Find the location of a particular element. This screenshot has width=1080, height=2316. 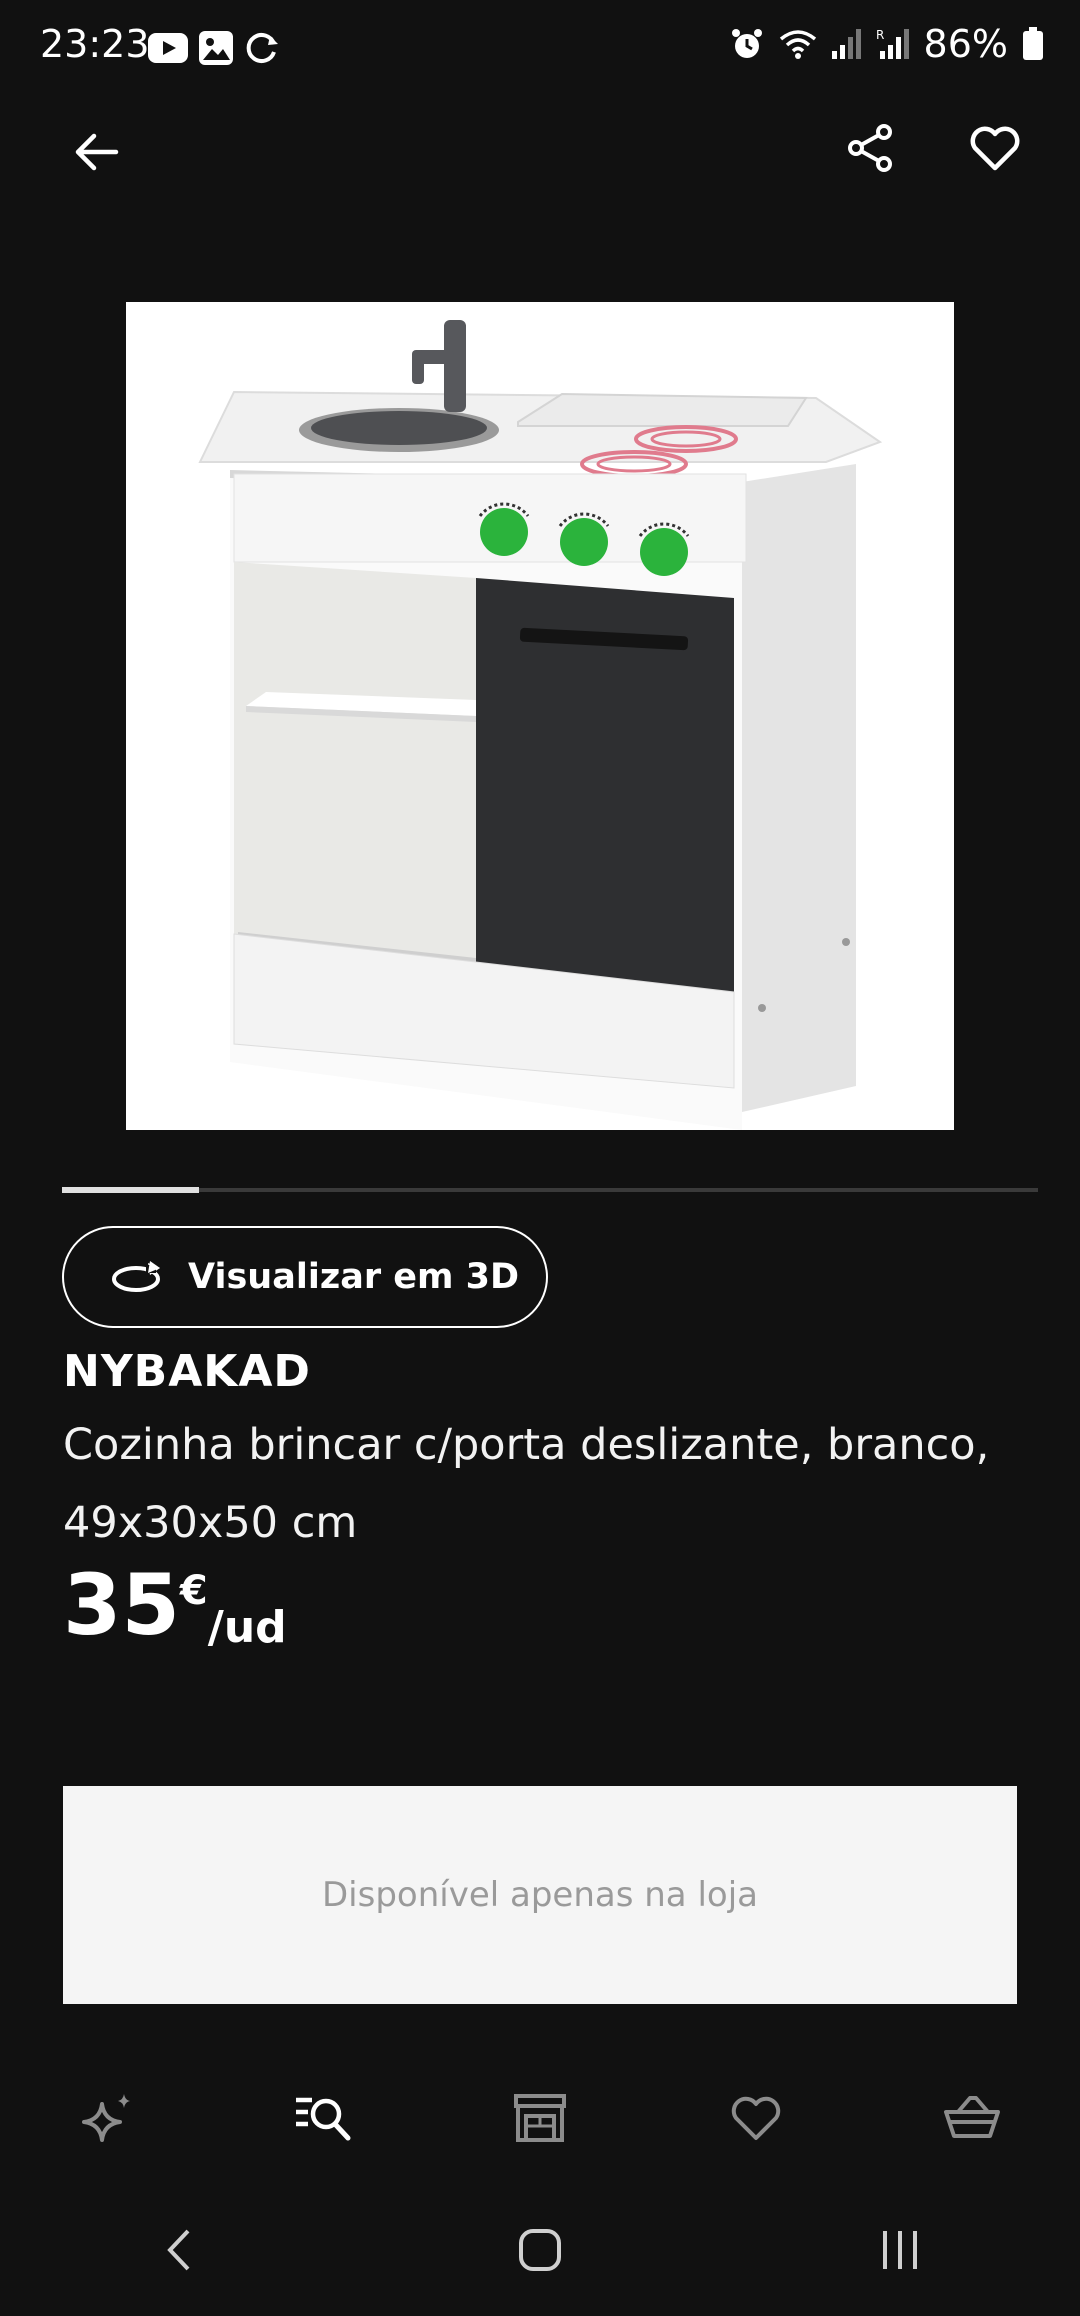

chevron-left-icon is located at coordinates (178, 2250).